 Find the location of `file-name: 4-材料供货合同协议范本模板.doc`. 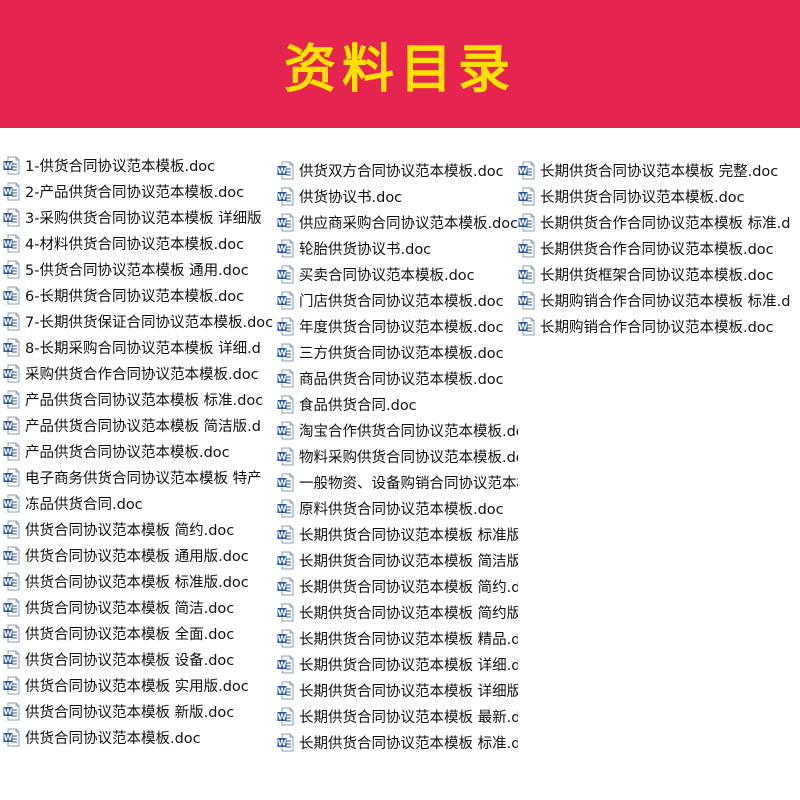

file-name: 4-材料供货合同协议范本模板.doc is located at coordinates (135, 244).